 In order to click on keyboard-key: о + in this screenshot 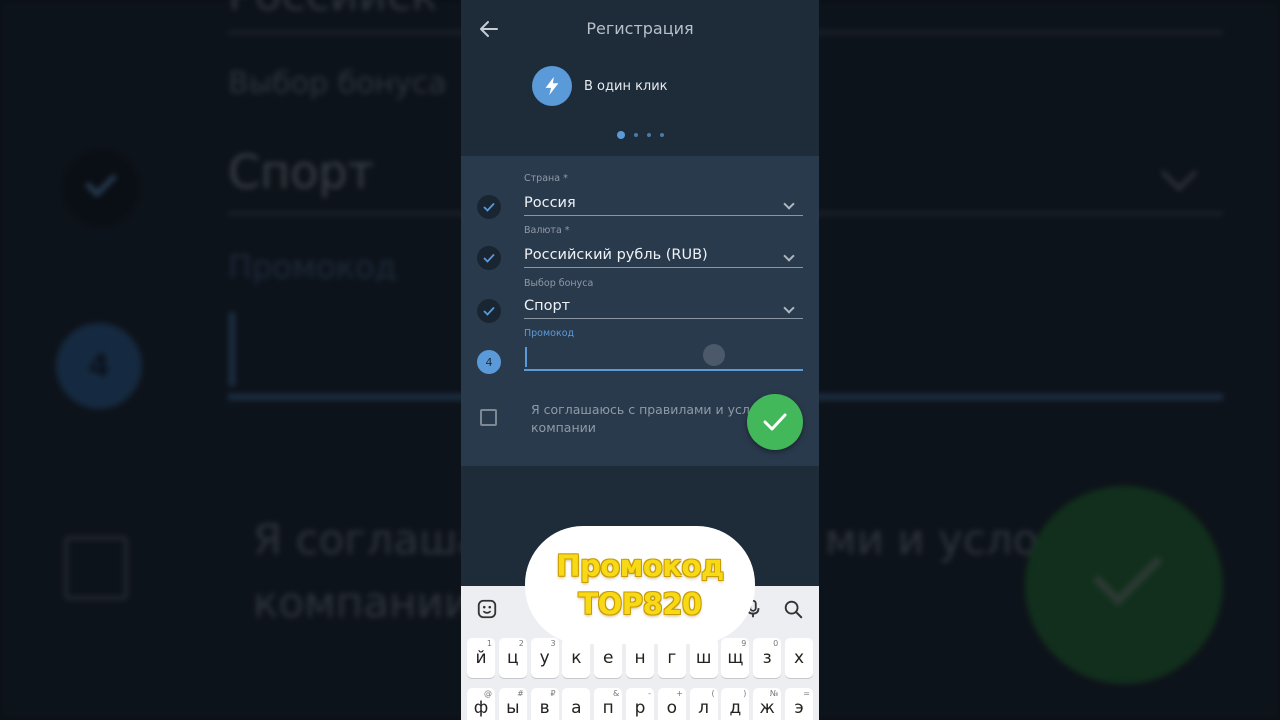, I will do `click(671, 704)`.